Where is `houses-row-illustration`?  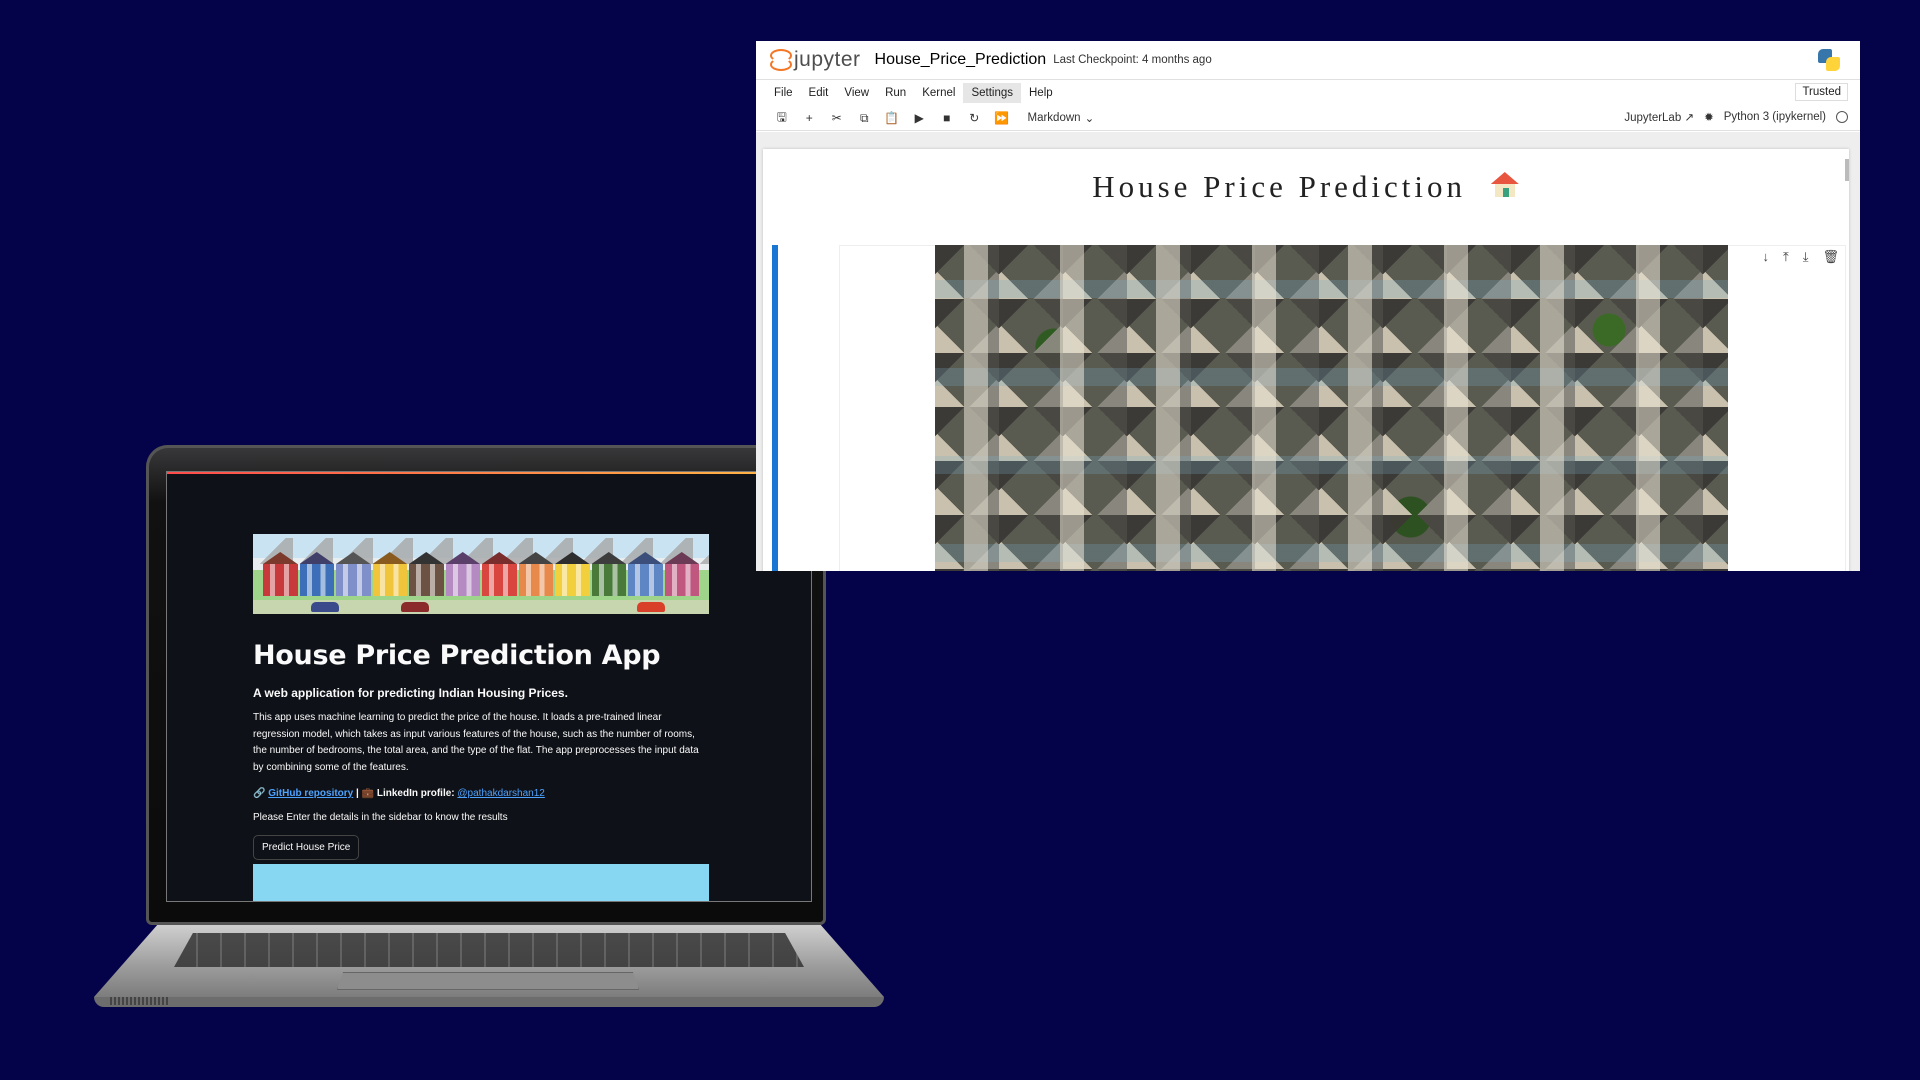
houses-row-illustration is located at coordinates (481, 574).